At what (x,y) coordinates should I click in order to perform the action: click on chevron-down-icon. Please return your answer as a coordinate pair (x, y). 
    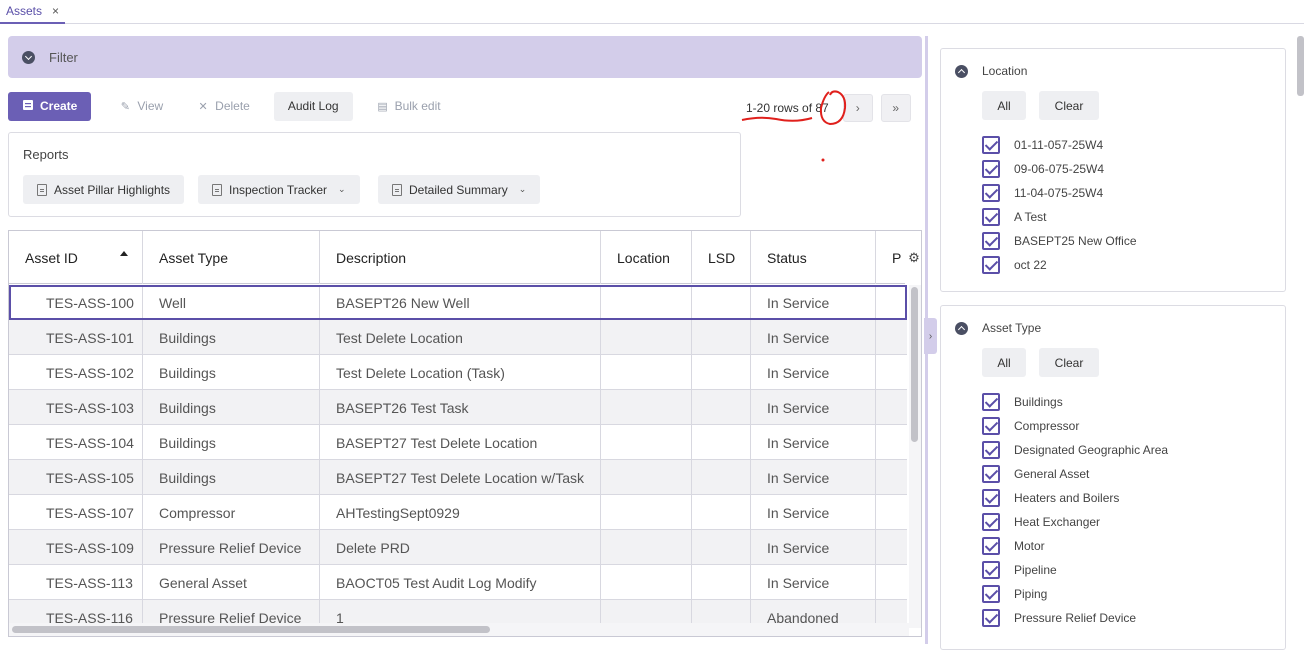
    Looking at the image, I should click on (28, 57).